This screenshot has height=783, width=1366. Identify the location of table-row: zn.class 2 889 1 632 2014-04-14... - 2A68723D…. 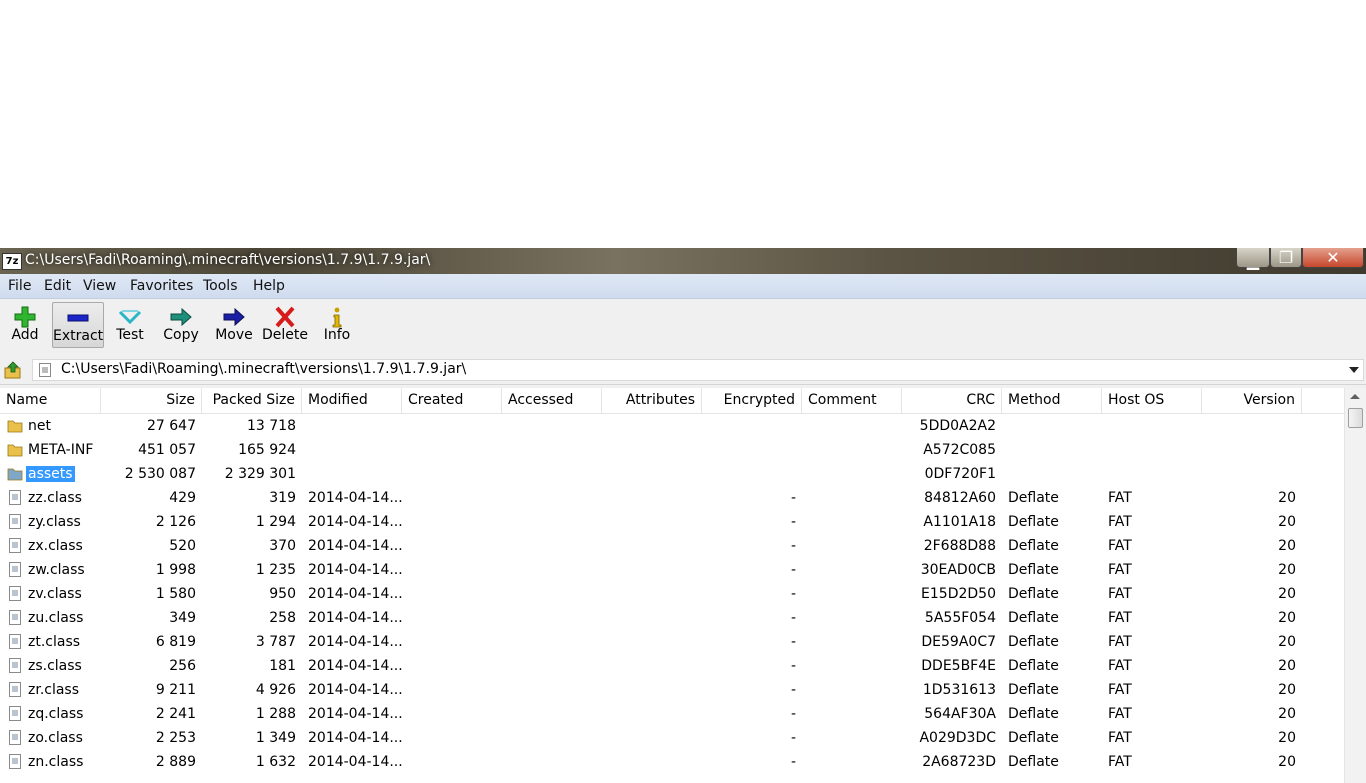
(672, 762).